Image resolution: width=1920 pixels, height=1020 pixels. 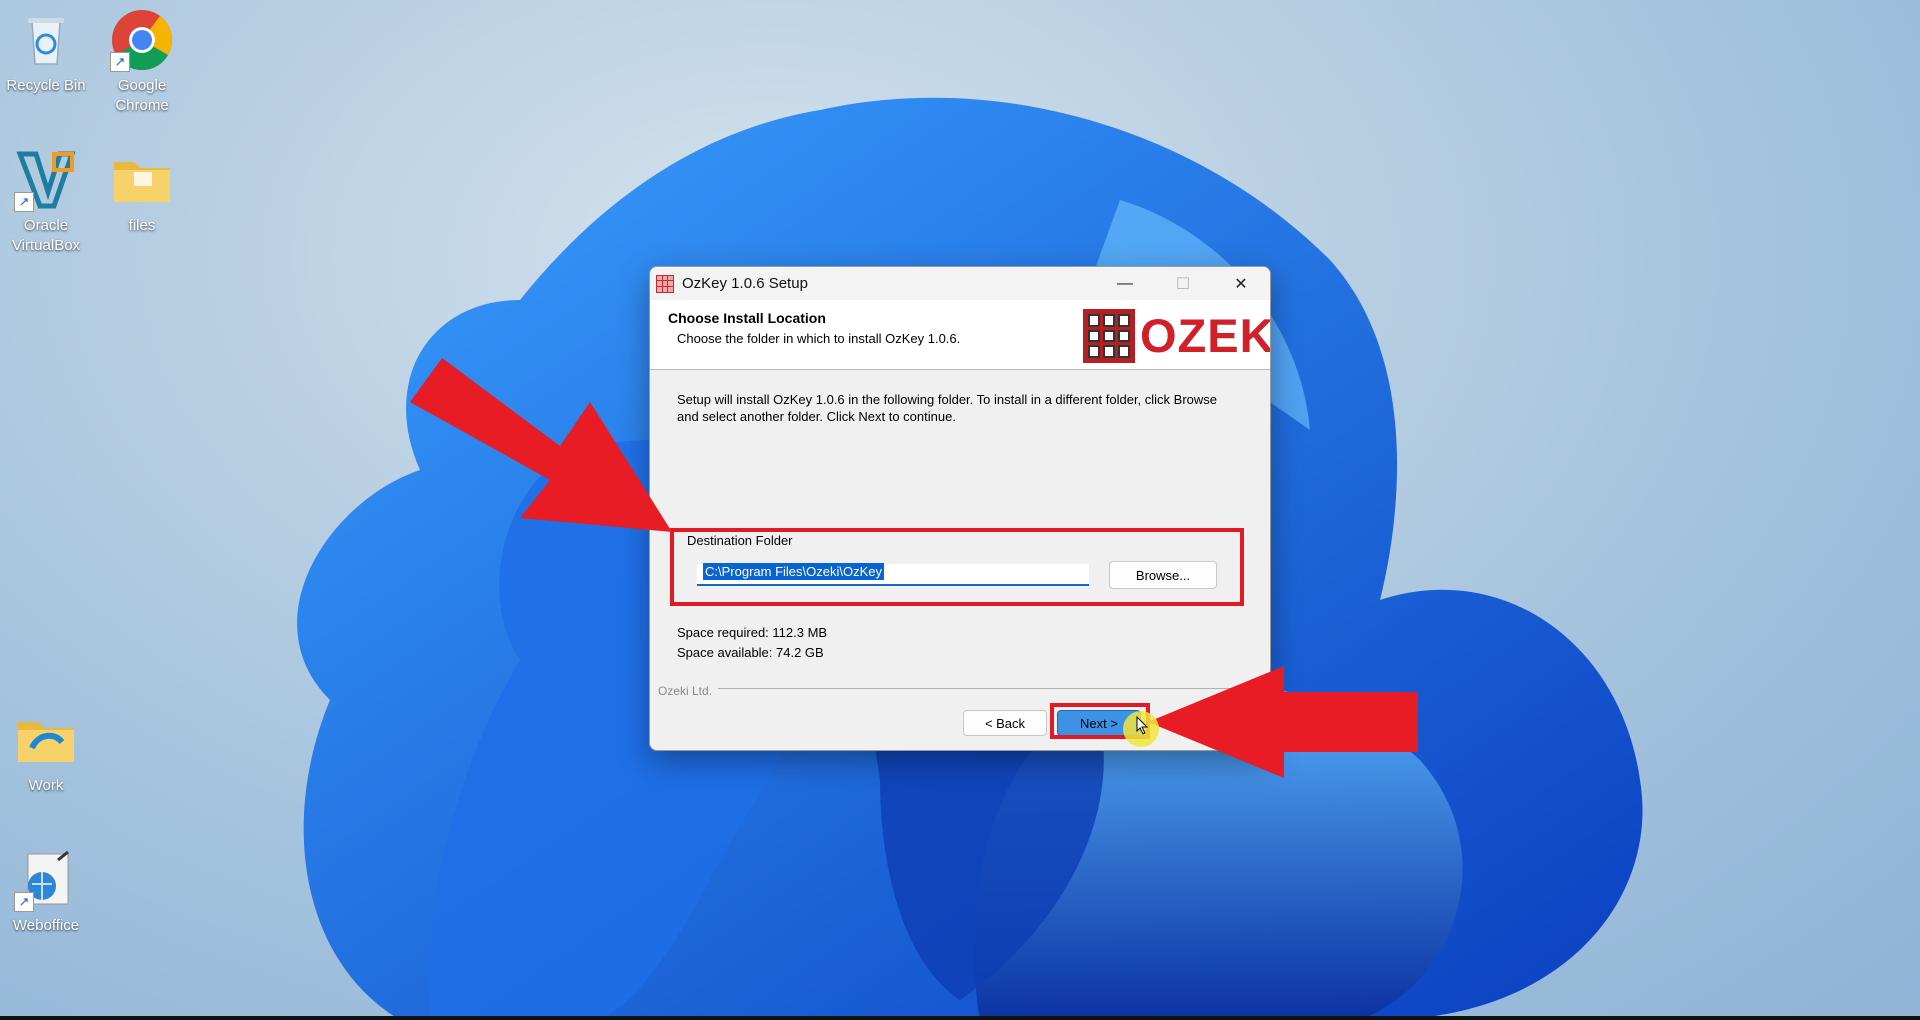 What do you see at coordinates (46, 85) in the screenshot?
I see `desktop-icon-label: Recycle Bin` at bounding box center [46, 85].